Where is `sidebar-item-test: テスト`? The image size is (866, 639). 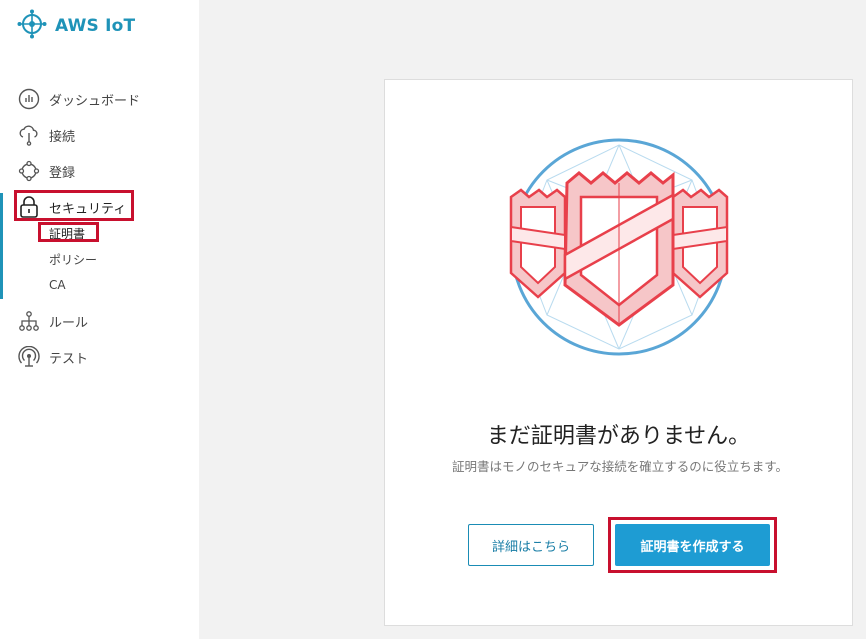 sidebar-item-test: テスト is located at coordinates (53, 357).